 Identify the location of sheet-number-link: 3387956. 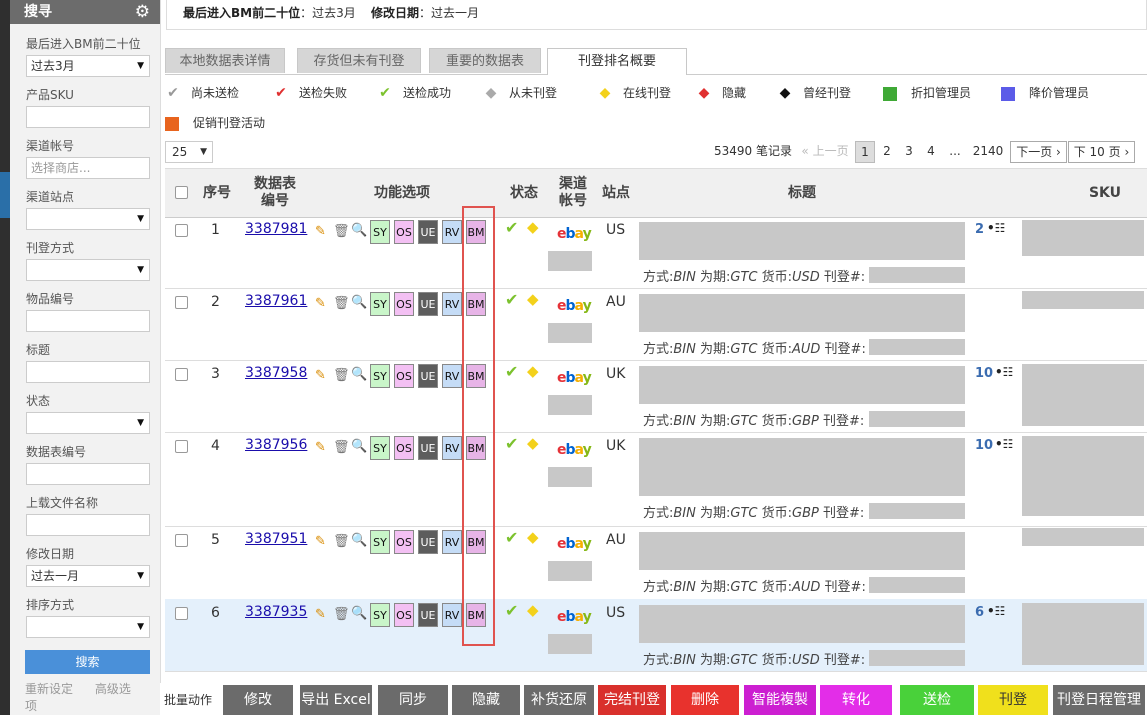
(276, 445).